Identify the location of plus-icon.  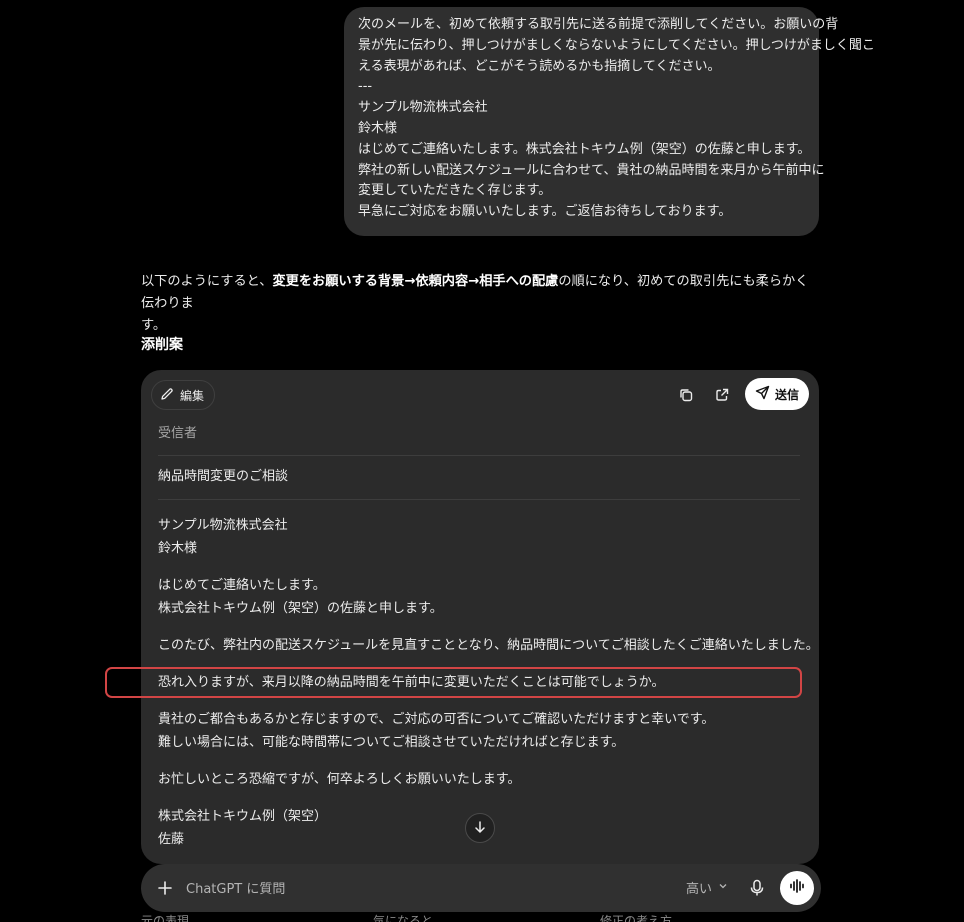
(165, 888).